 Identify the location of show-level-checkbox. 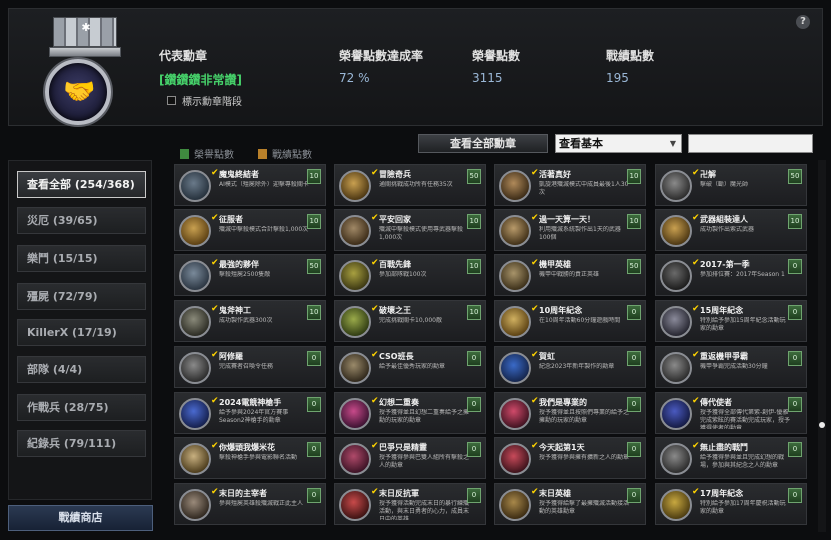
(171, 100).